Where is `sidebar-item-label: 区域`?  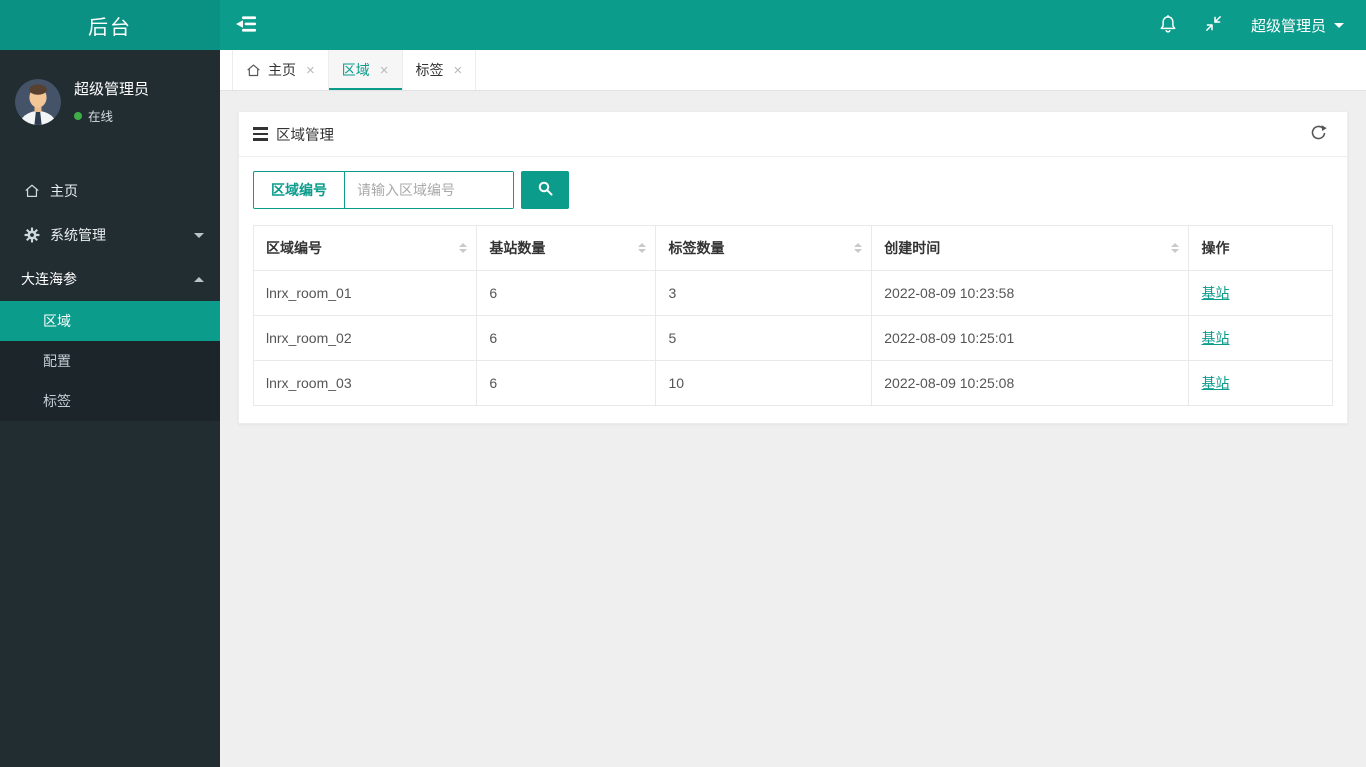 sidebar-item-label: 区域 is located at coordinates (57, 321).